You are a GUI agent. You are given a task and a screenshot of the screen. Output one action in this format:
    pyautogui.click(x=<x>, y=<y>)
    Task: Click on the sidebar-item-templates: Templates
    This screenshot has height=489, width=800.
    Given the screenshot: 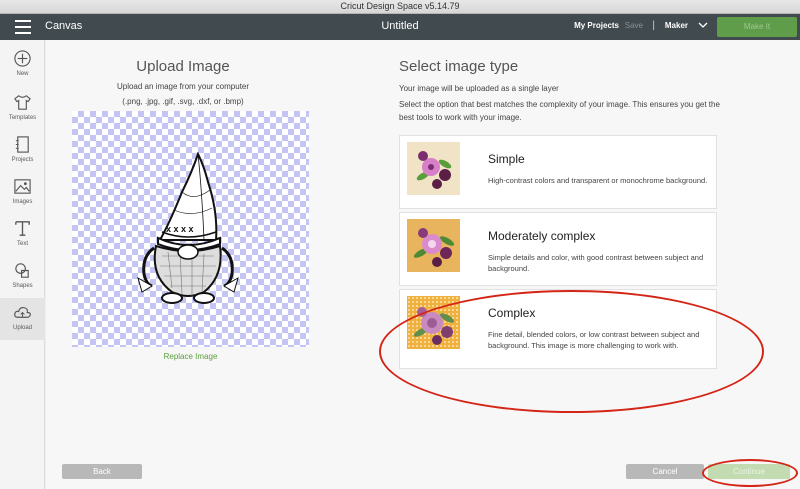 What is the action you would take?
    pyautogui.click(x=22, y=109)
    